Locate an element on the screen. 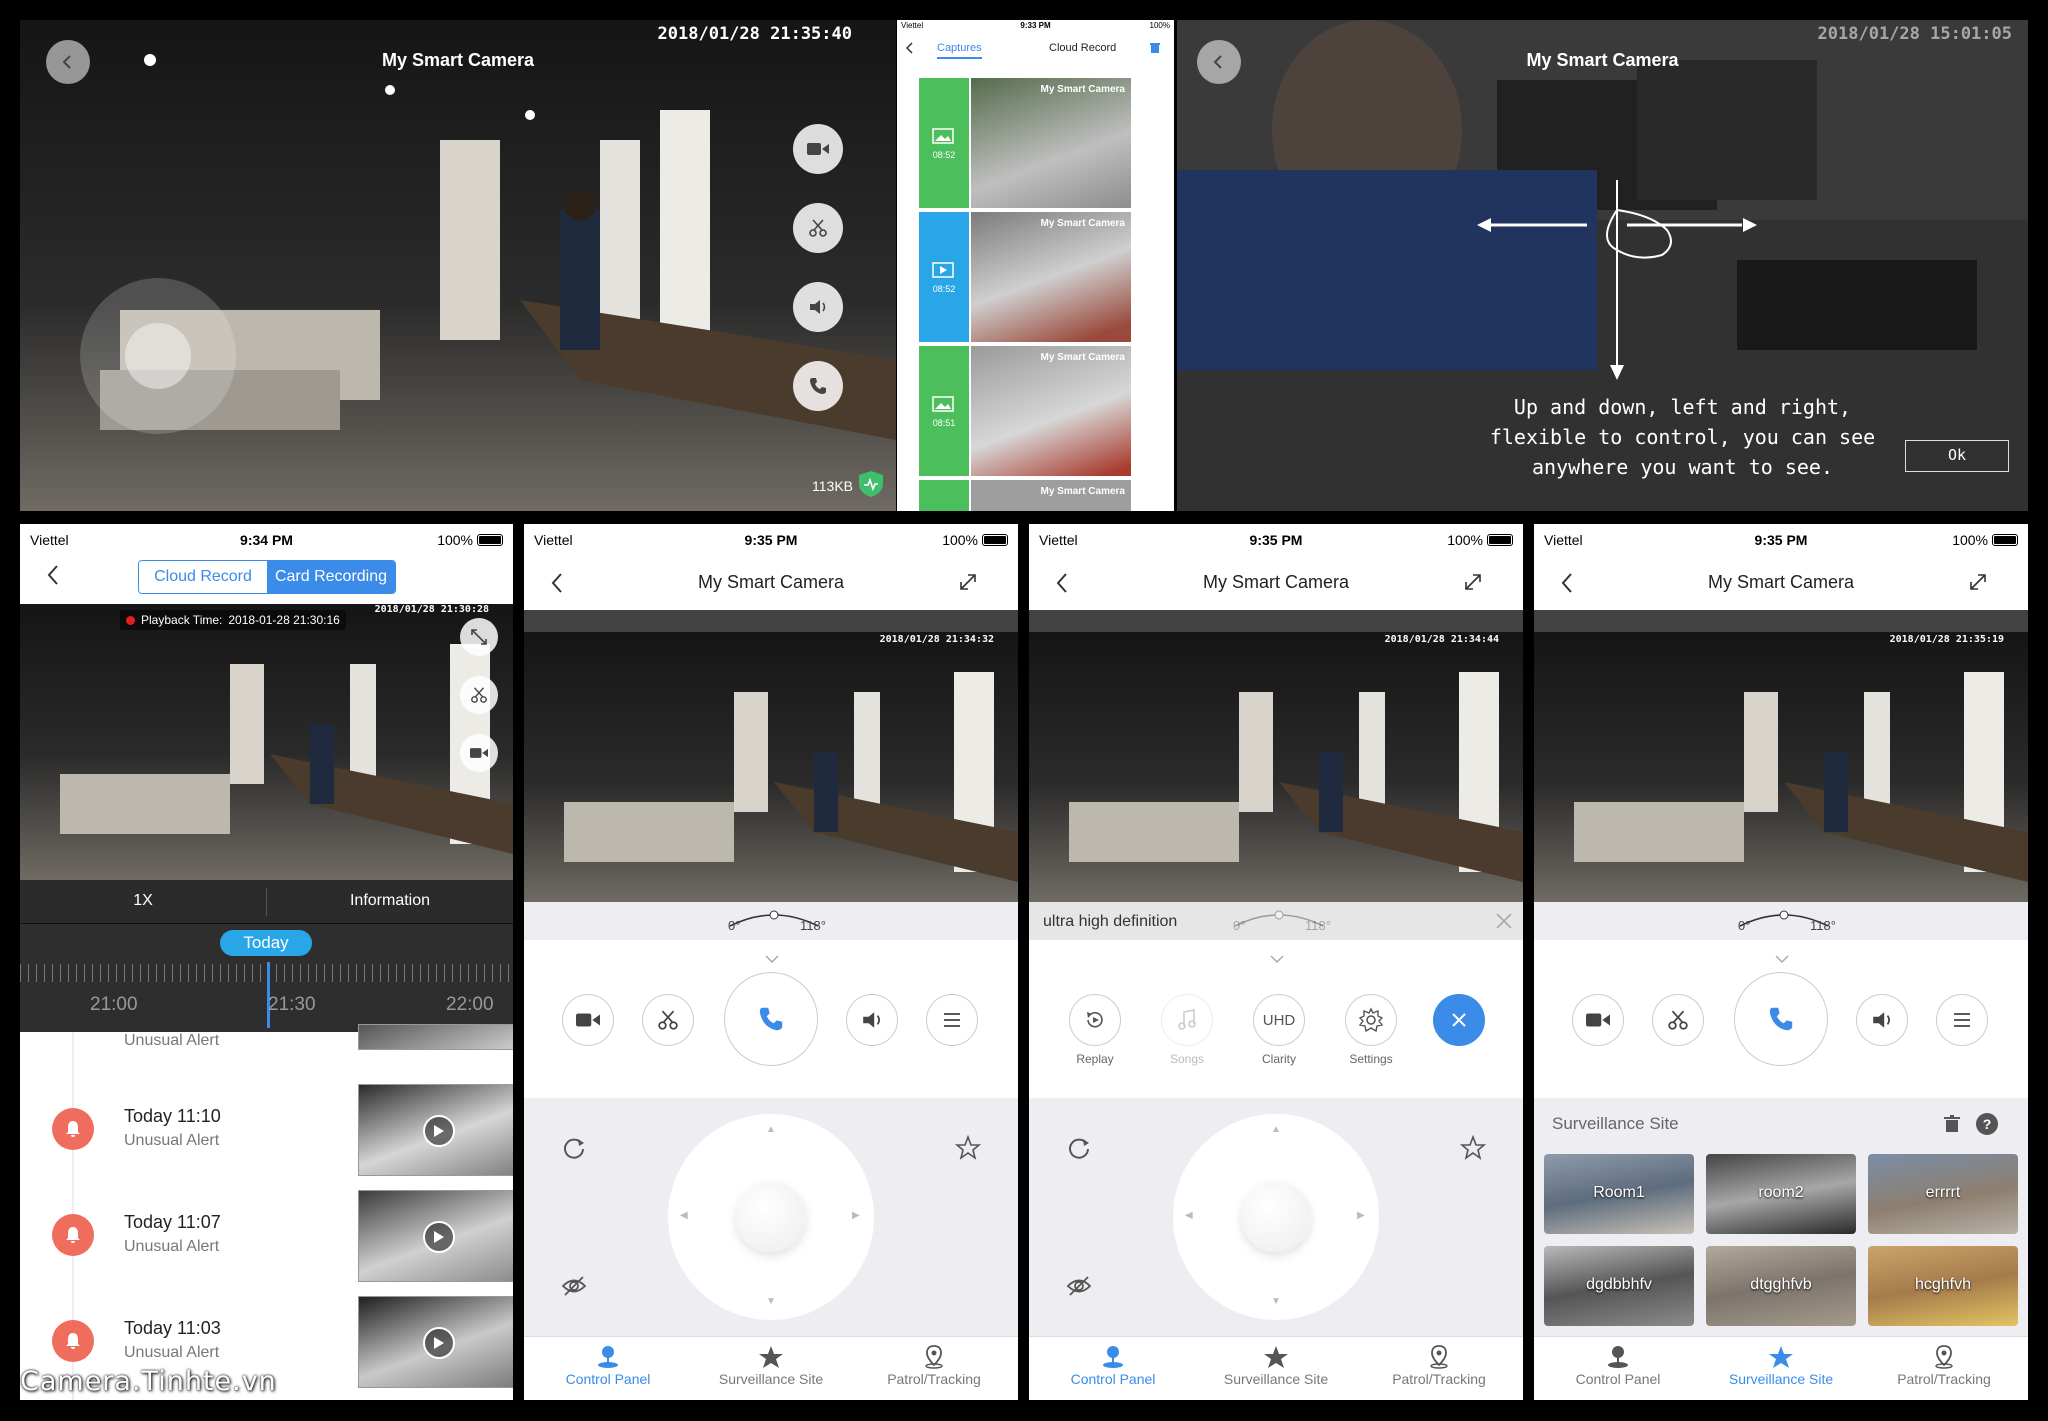 The image size is (2048, 1421). timeline: Today 21:00 21:30 22:00 is located at coordinates (266, 978).